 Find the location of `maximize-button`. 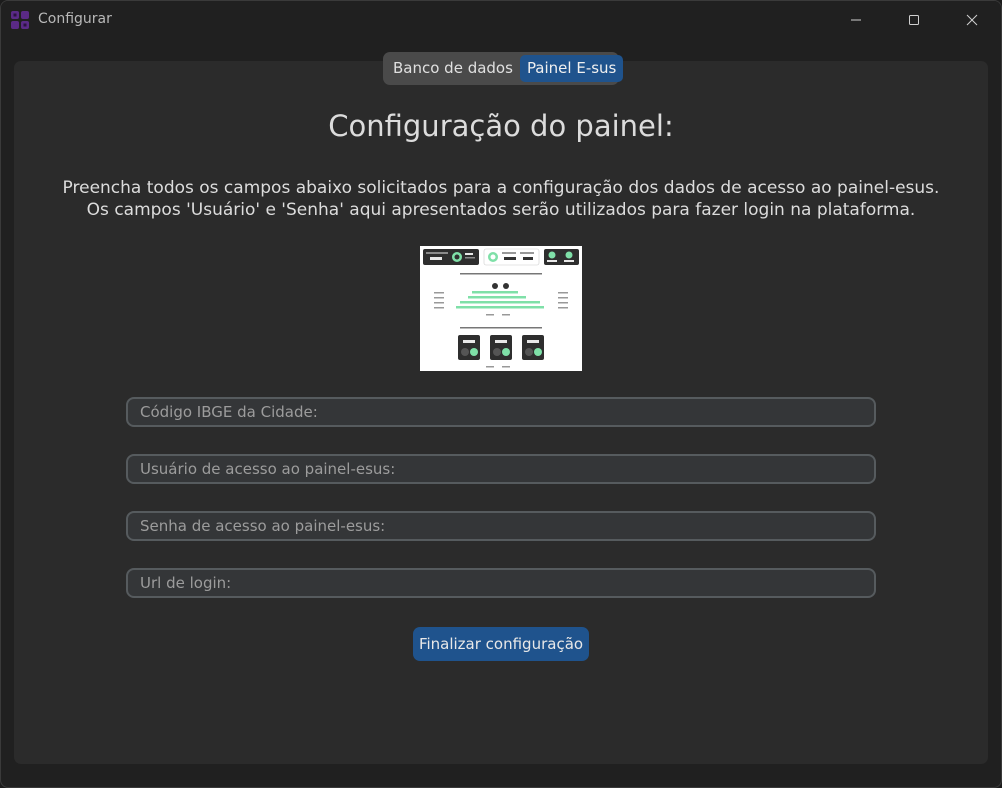

maximize-button is located at coordinates (914, 20).